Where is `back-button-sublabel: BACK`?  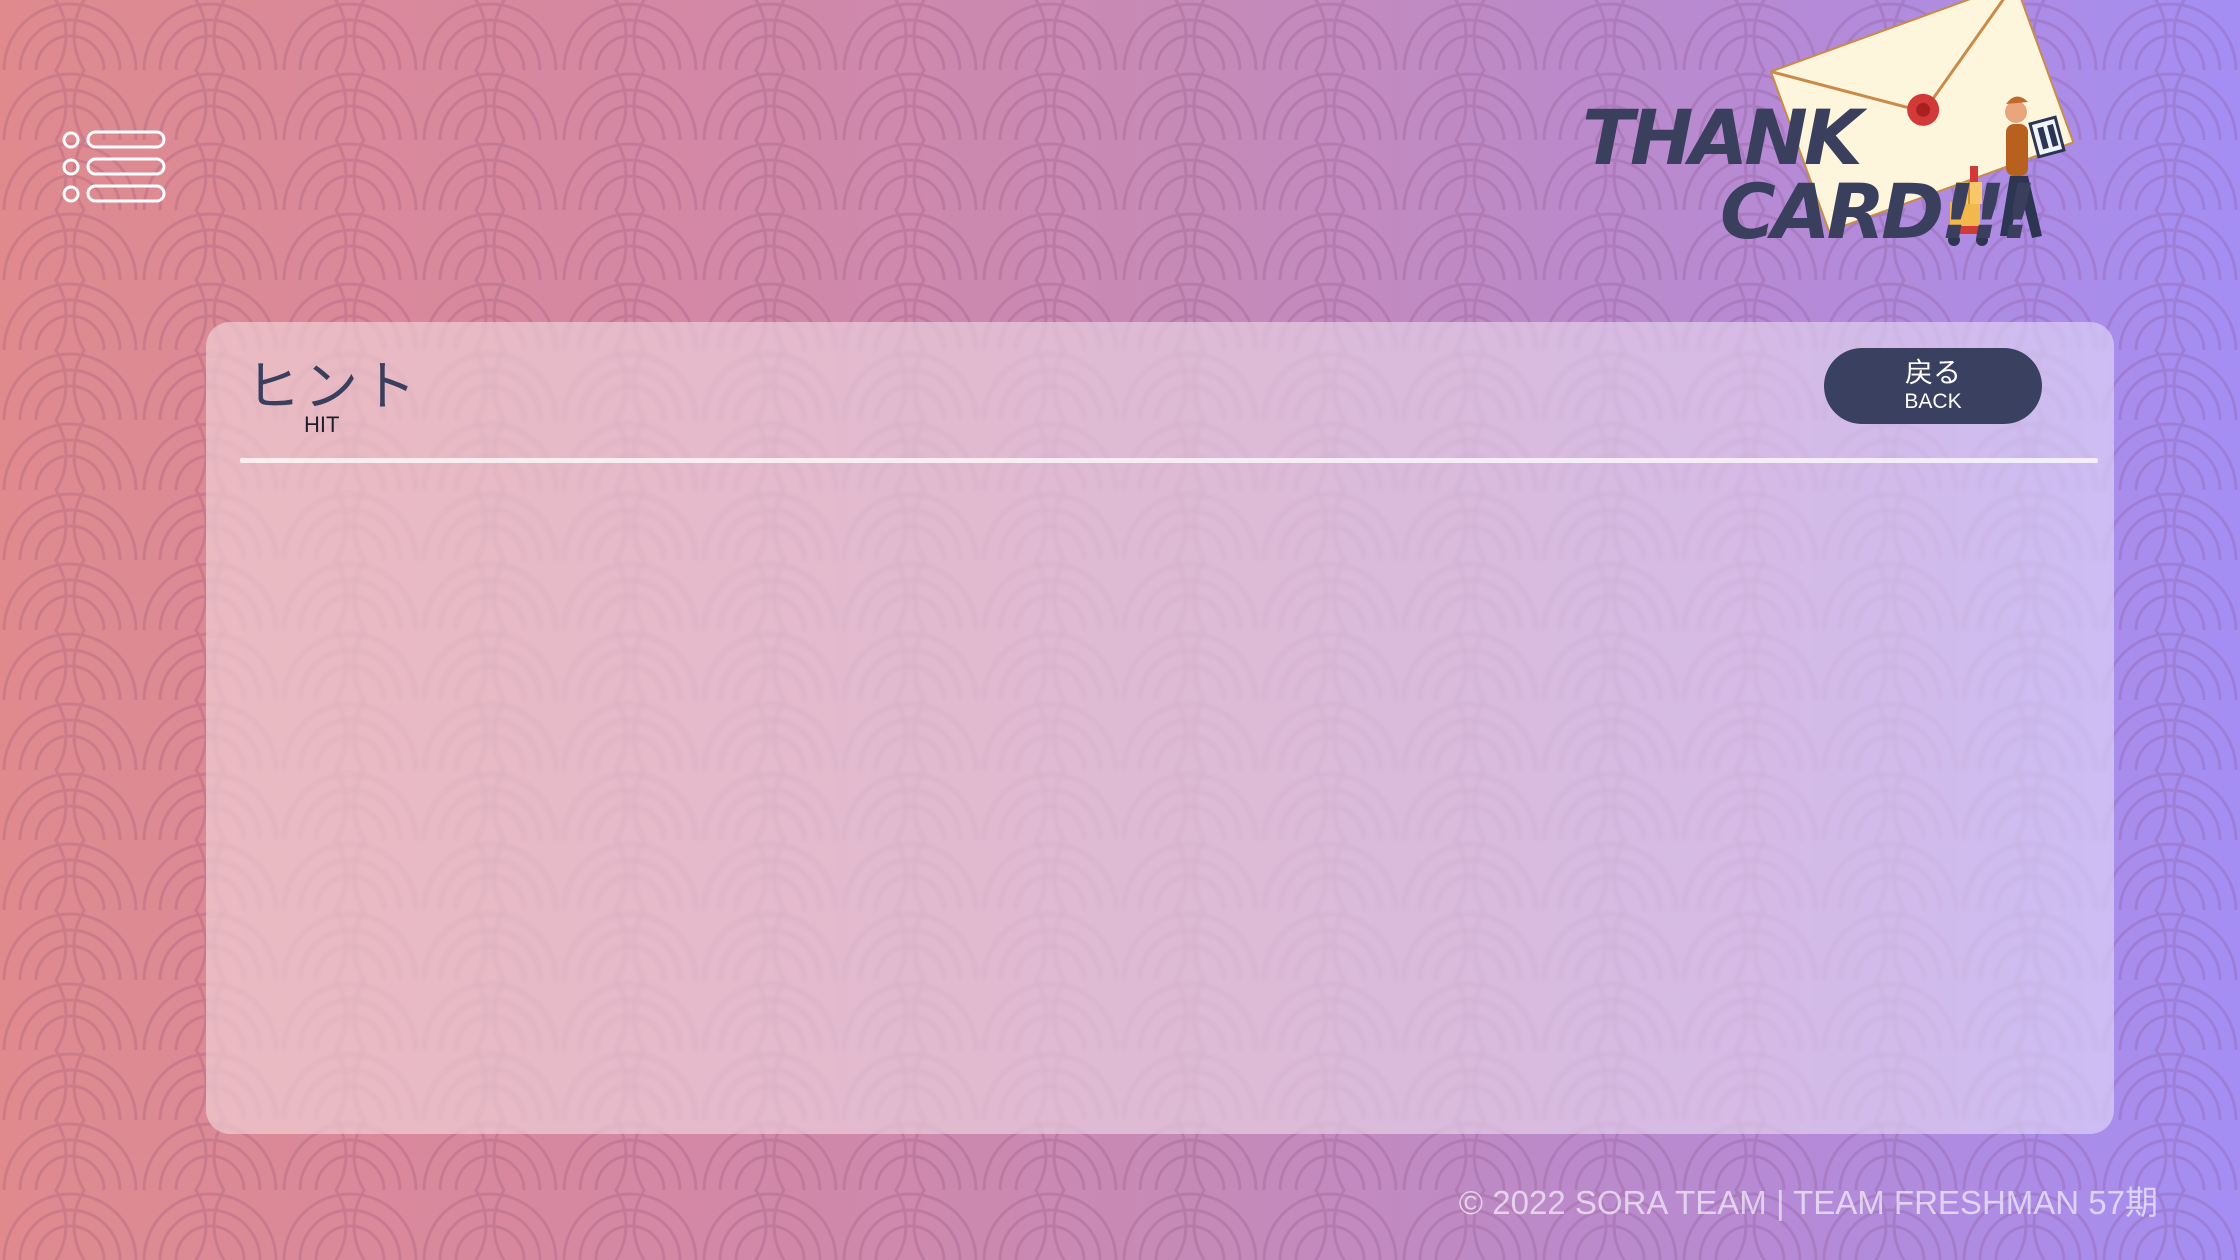 back-button-sublabel: BACK is located at coordinates (1933, 401).